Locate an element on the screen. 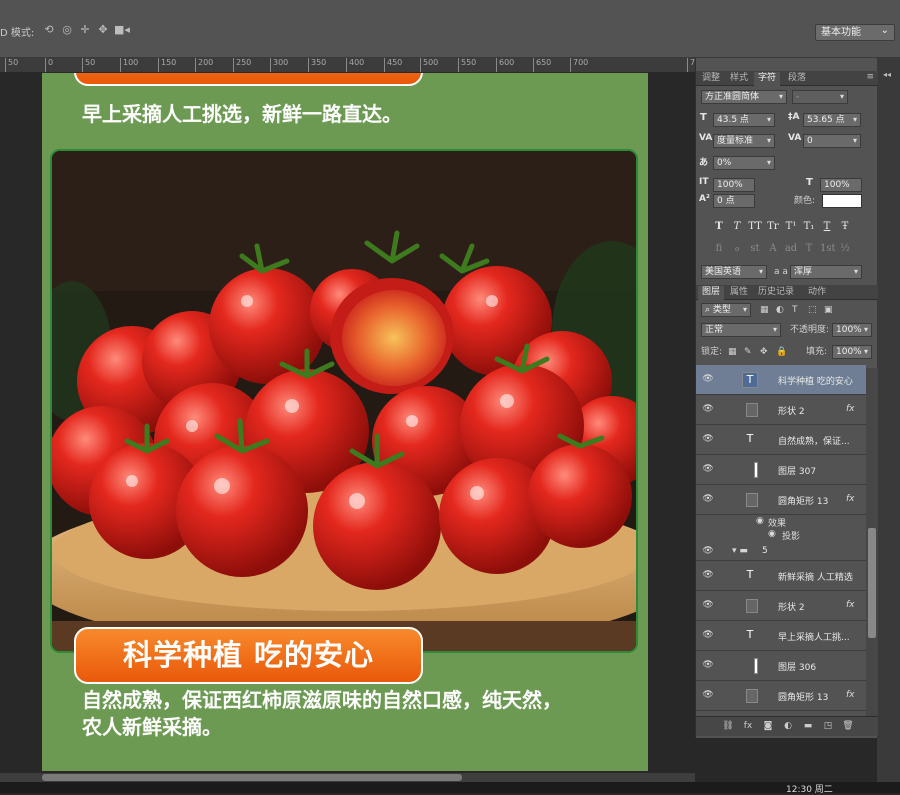  lock-position-icon: ✥ is located at coordinates (764, 352).